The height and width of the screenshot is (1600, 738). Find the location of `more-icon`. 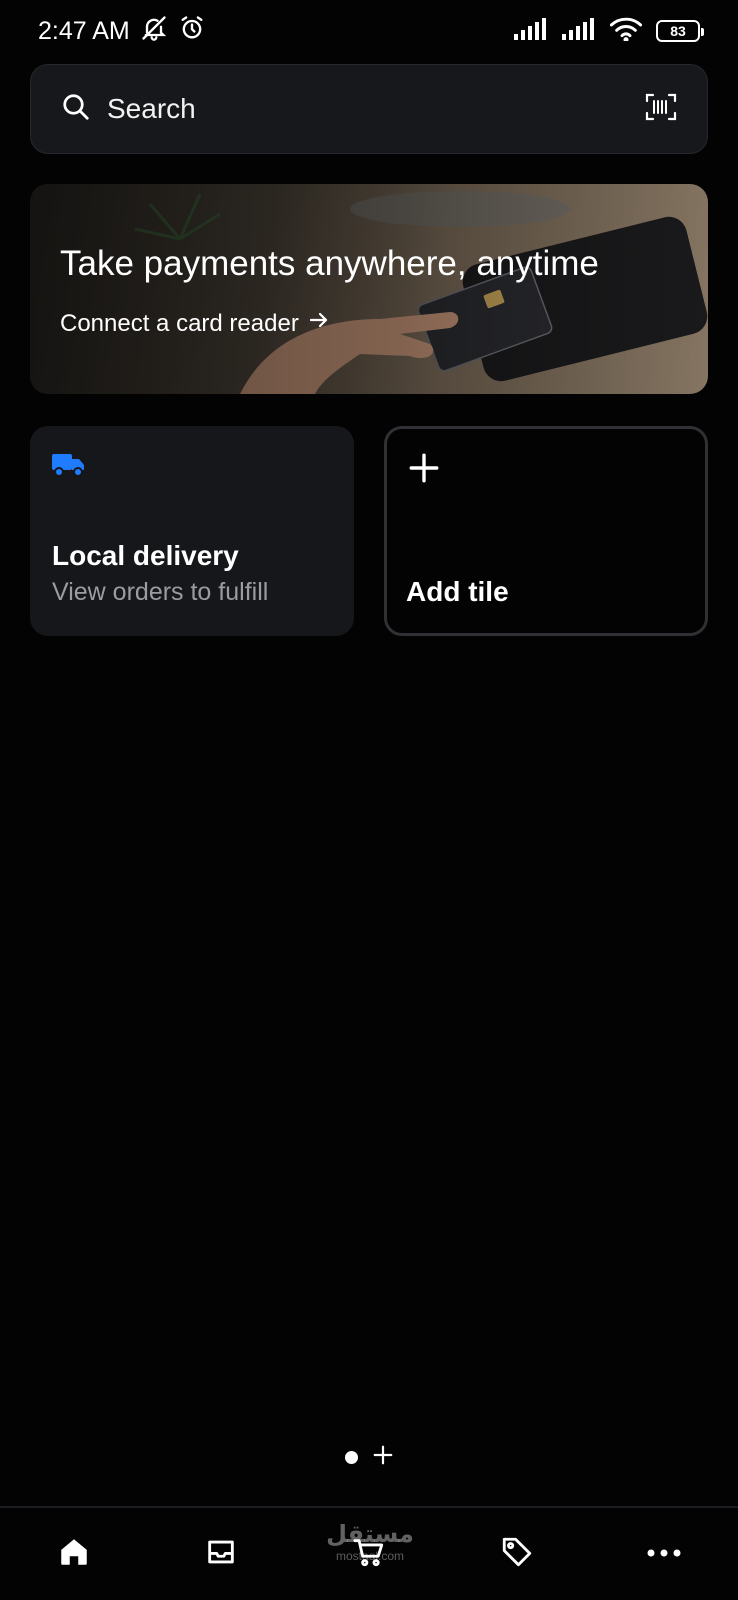

more-icon is located at coordinates (664, 1554).